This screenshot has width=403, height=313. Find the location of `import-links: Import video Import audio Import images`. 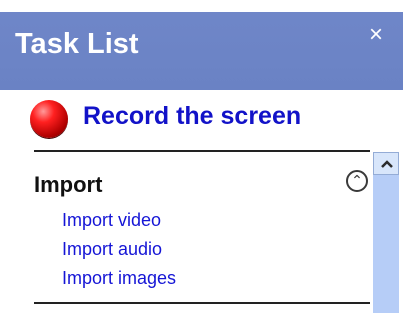

import-links: Import video Import audio Import images is located at coordinates (119, 253).